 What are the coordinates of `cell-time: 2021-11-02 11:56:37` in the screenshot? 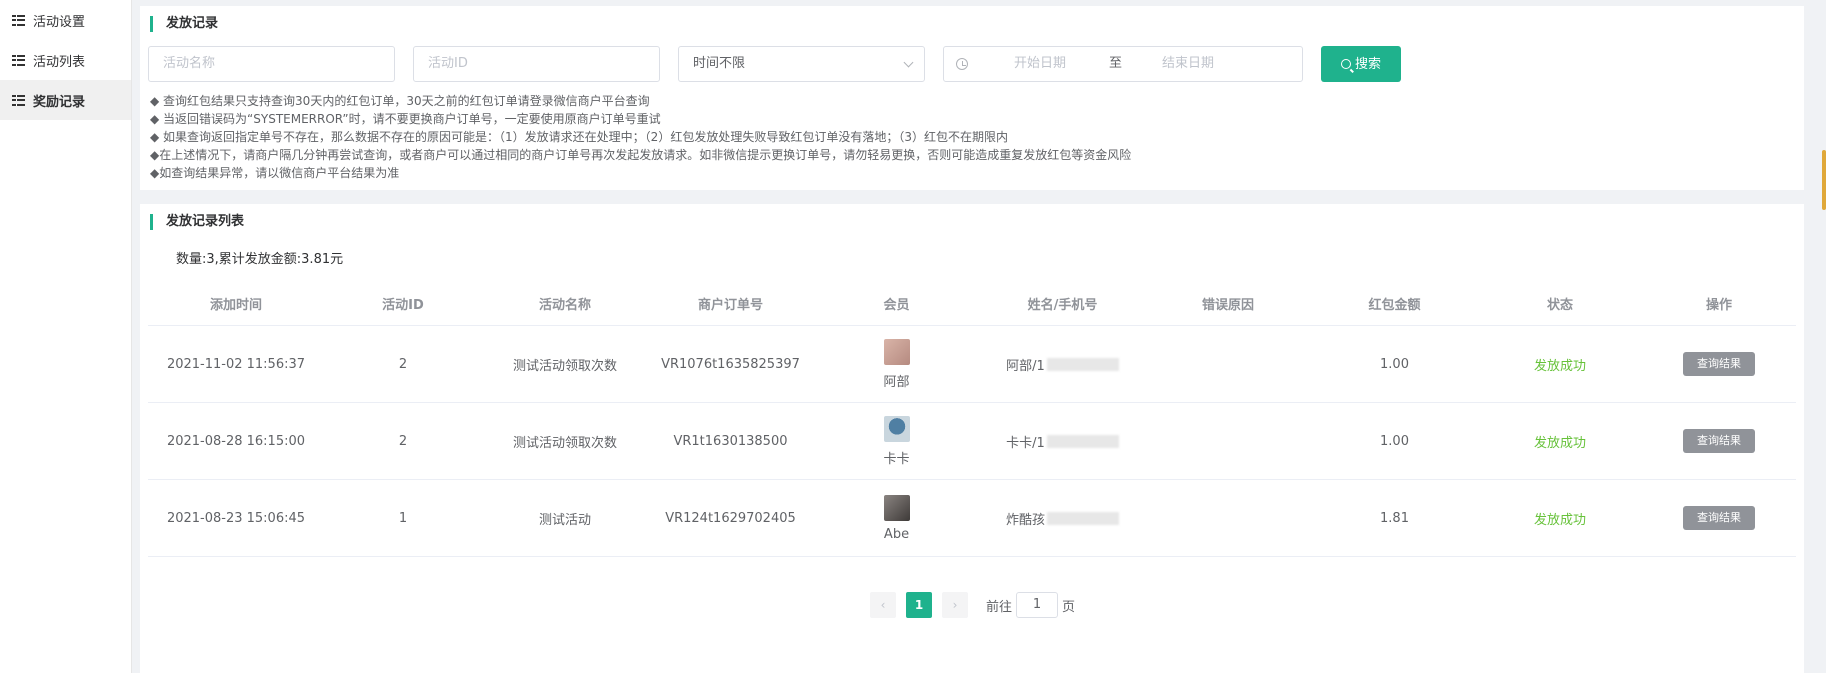 It's located at (236, 364).